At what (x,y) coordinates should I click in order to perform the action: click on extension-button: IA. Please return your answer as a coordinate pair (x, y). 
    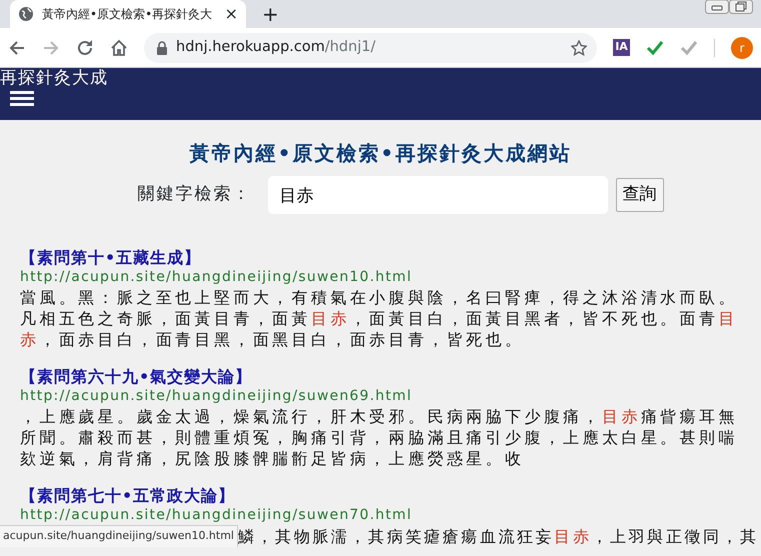
    Looking at the image, I should click on (621, 47).